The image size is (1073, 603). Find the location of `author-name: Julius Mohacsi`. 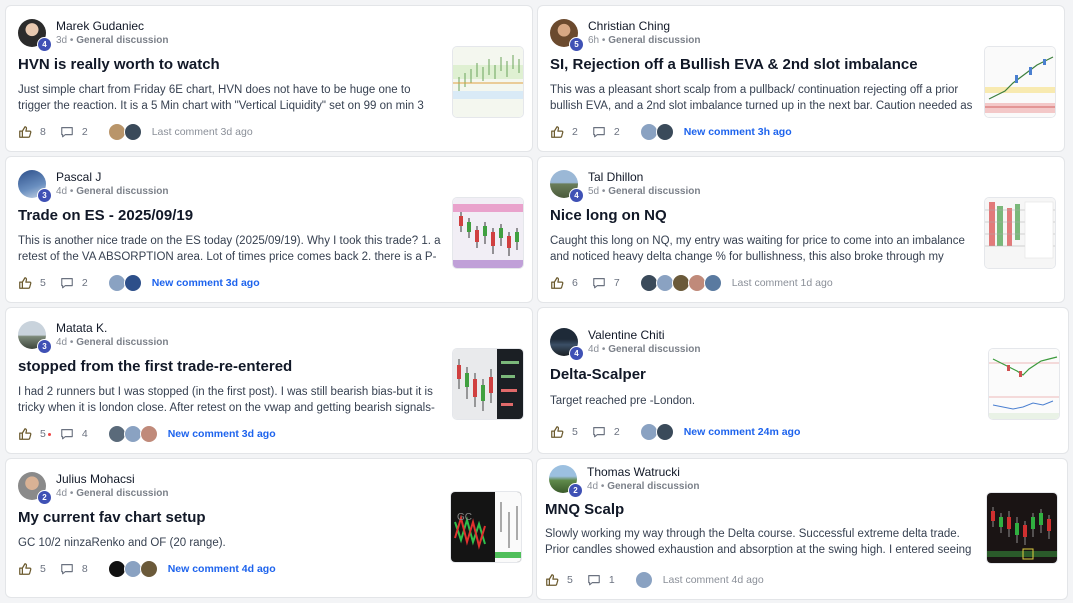

author-name: Julius Mohacsi is located at coordinates (112, 479).